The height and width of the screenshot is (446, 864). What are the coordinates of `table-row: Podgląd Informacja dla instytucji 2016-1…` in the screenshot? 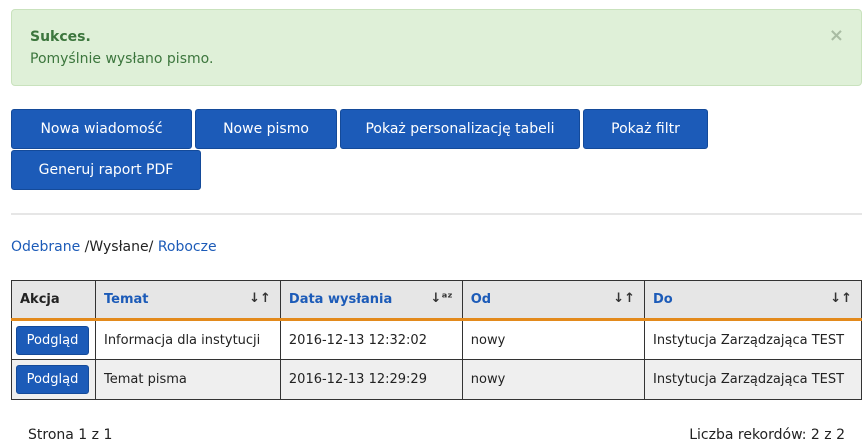 It's located at (436, 339).